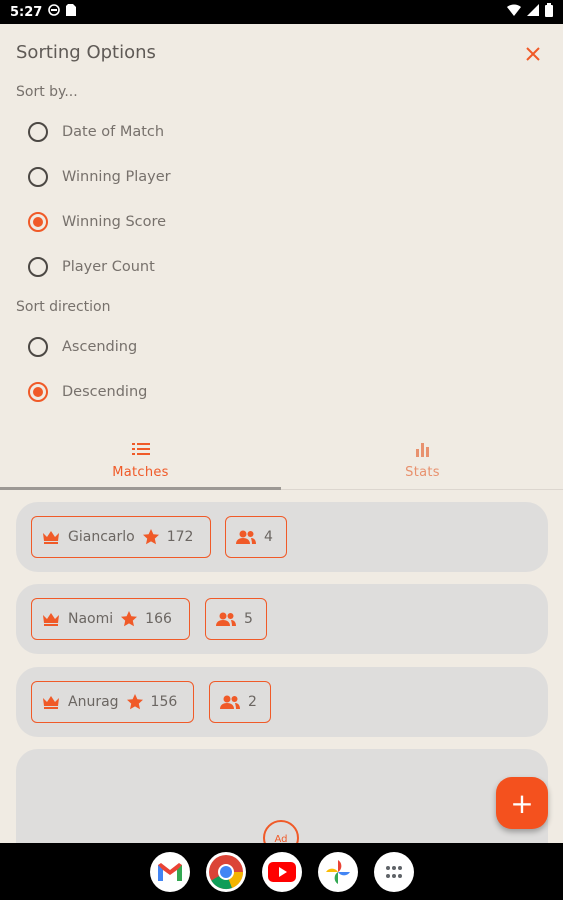 Image resolution: width=563 pixels, height=900 pixels. I want to click on youtube-icon, so click(282, 872).